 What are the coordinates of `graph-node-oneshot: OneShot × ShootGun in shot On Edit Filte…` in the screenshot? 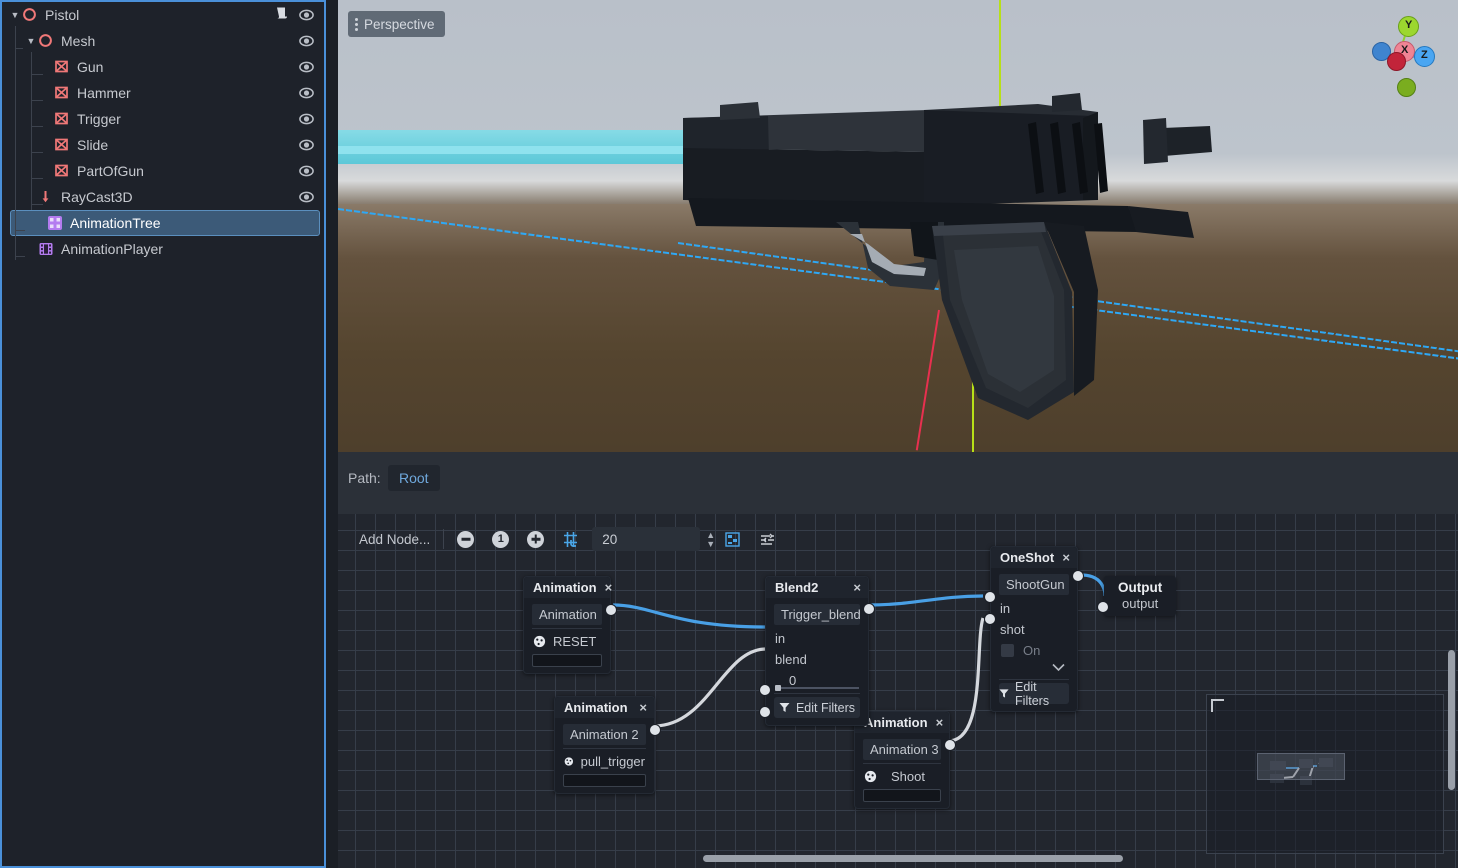 It's located at (1034, 629).